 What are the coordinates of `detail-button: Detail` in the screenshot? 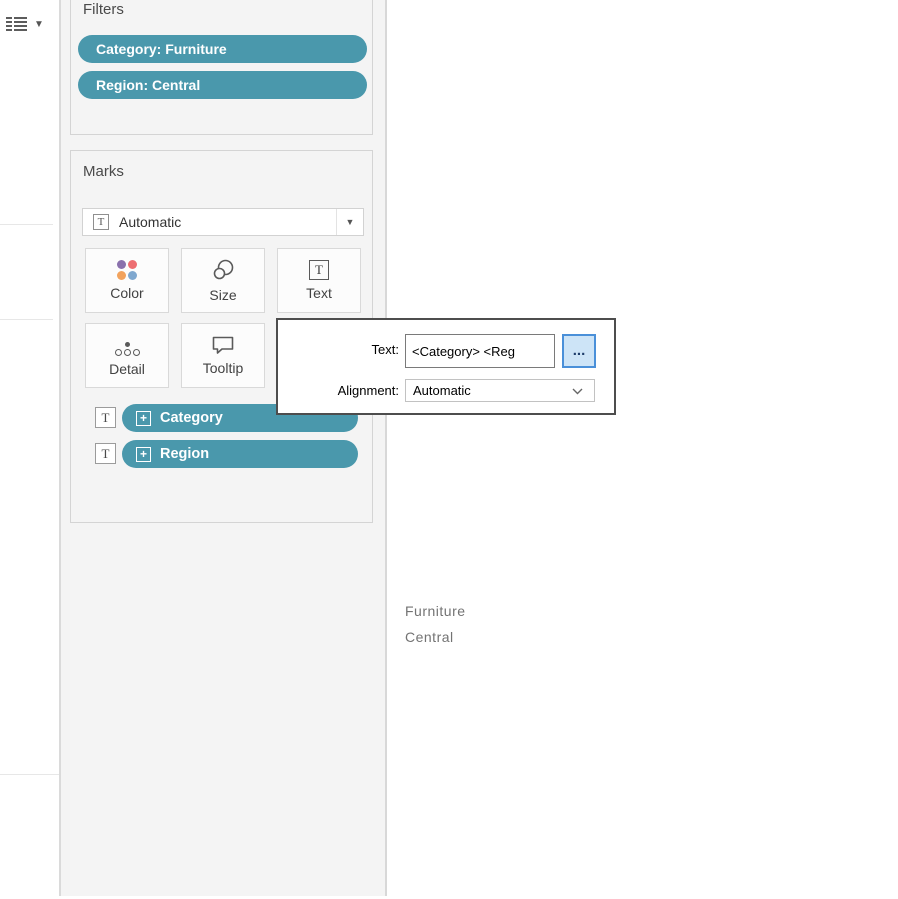 It's located at (127, 355).